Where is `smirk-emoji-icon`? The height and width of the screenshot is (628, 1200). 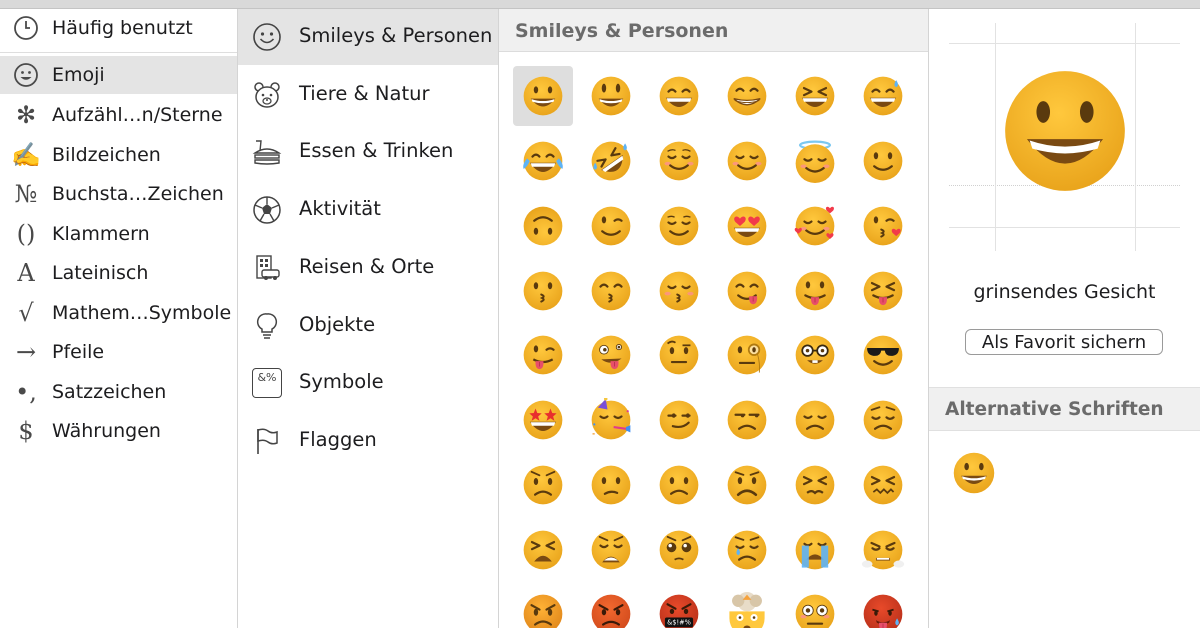 smirk-emoji-icon is located at coordinates (679, 420).